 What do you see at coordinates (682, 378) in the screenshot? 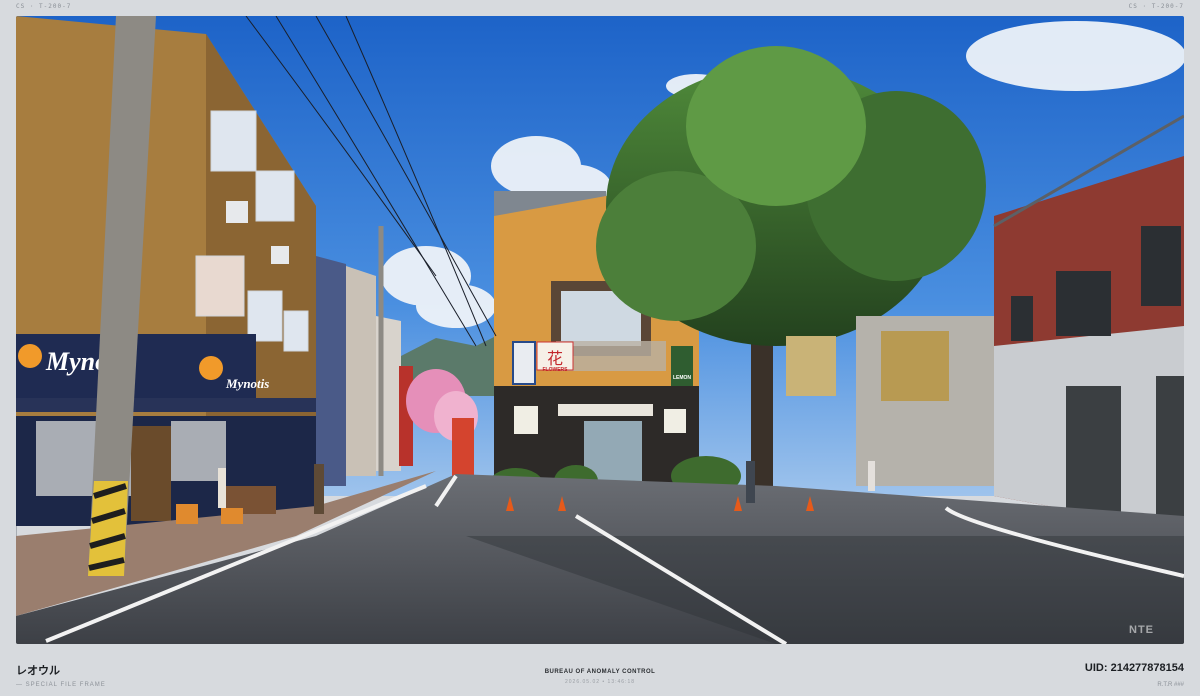
I see `lemon-sign: LEMON` at bounding box center [682, 378].